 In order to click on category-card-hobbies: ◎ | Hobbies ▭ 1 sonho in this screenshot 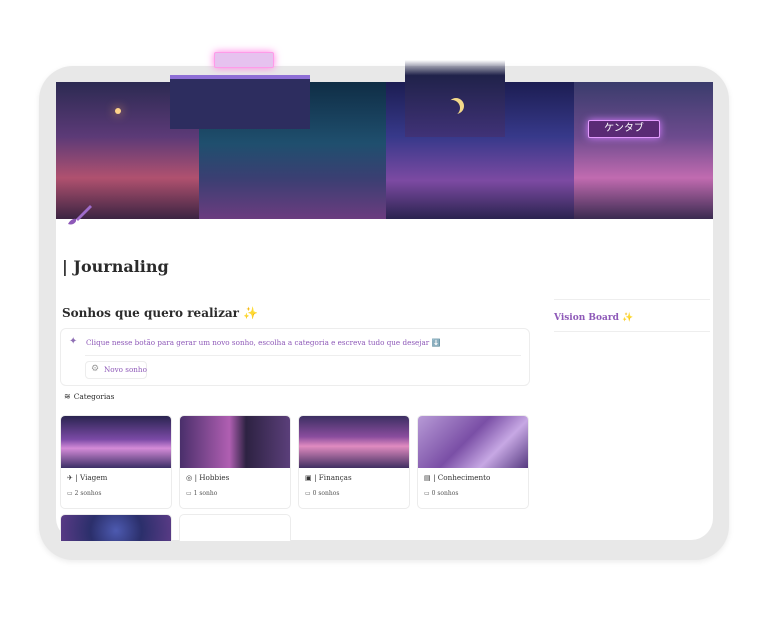, I will do `click(235, 462)`.